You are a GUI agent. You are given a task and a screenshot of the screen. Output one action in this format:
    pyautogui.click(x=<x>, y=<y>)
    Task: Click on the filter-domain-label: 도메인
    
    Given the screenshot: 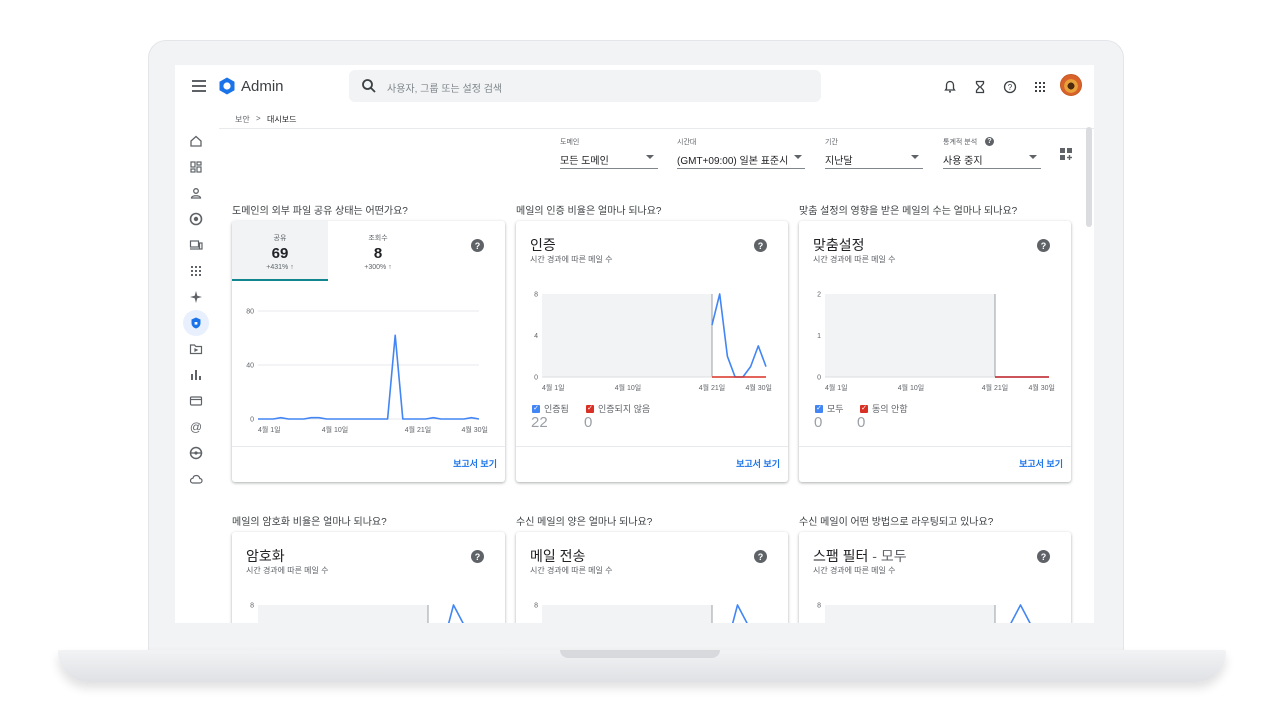 What is the action you would take?
    pyautogui.click(x=570, y=142)
    